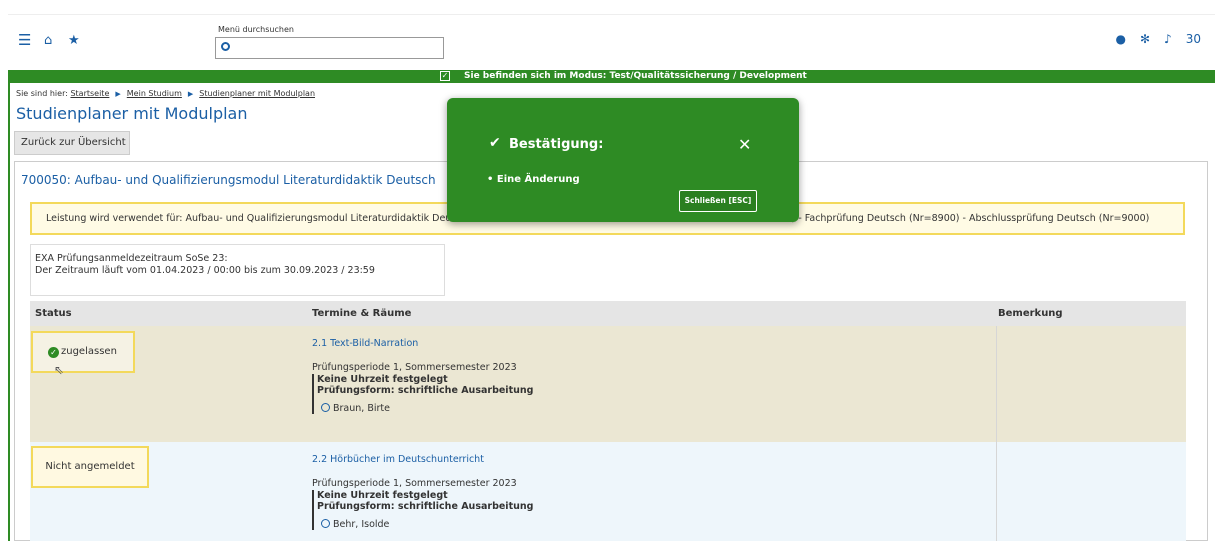 This screenshot has width=1215, height=541. I want to click on left-border, so click(9, 312).